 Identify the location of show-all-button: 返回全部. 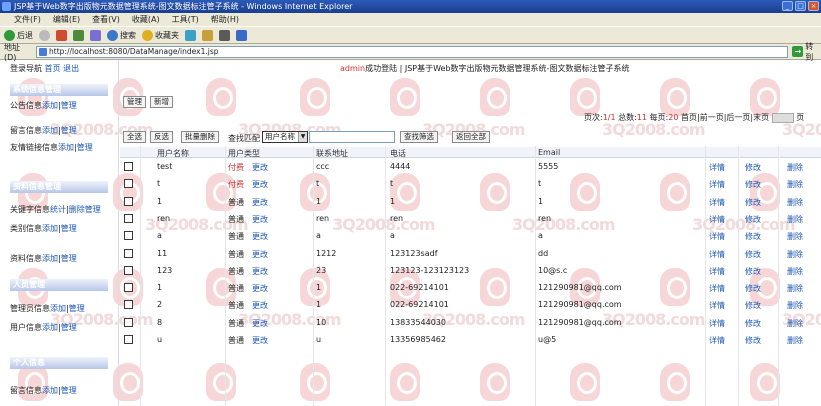
(471, 137).